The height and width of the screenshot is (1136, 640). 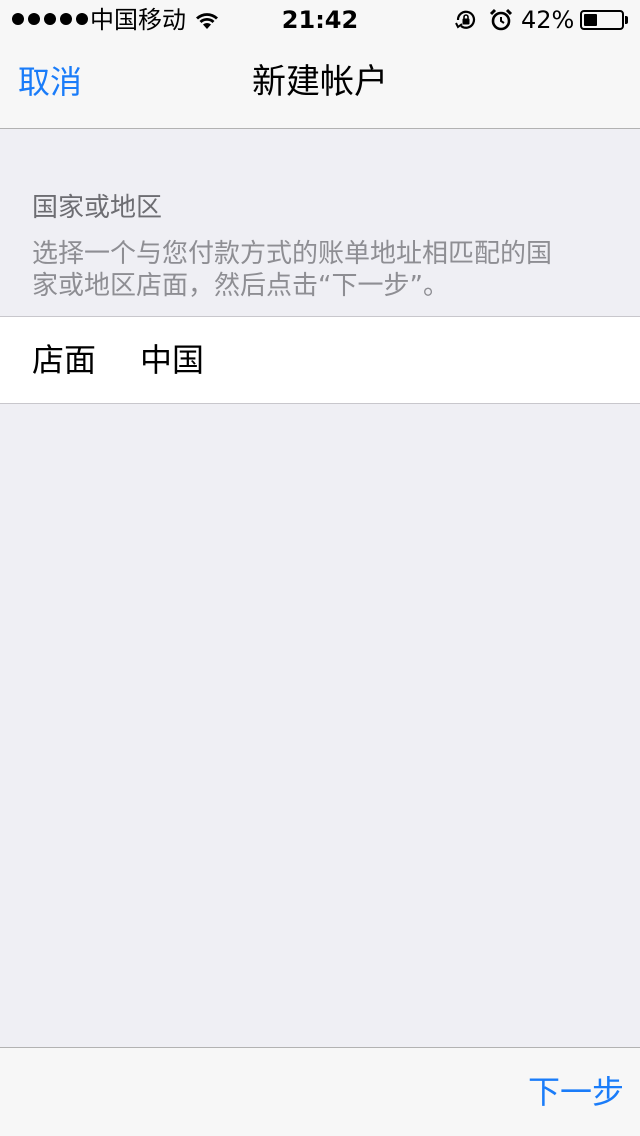 I want to click on store-country-row: 店面 中国, so click(x=320, y=360).